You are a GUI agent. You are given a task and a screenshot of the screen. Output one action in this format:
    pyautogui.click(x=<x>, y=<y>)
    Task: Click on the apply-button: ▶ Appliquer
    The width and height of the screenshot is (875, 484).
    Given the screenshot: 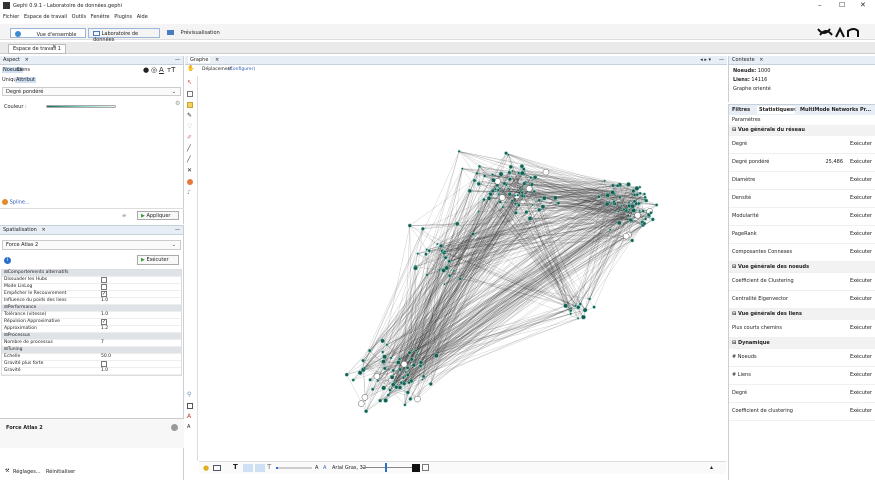 What is the action you would take?
    pyautogui.click(x=158, y=215)
    